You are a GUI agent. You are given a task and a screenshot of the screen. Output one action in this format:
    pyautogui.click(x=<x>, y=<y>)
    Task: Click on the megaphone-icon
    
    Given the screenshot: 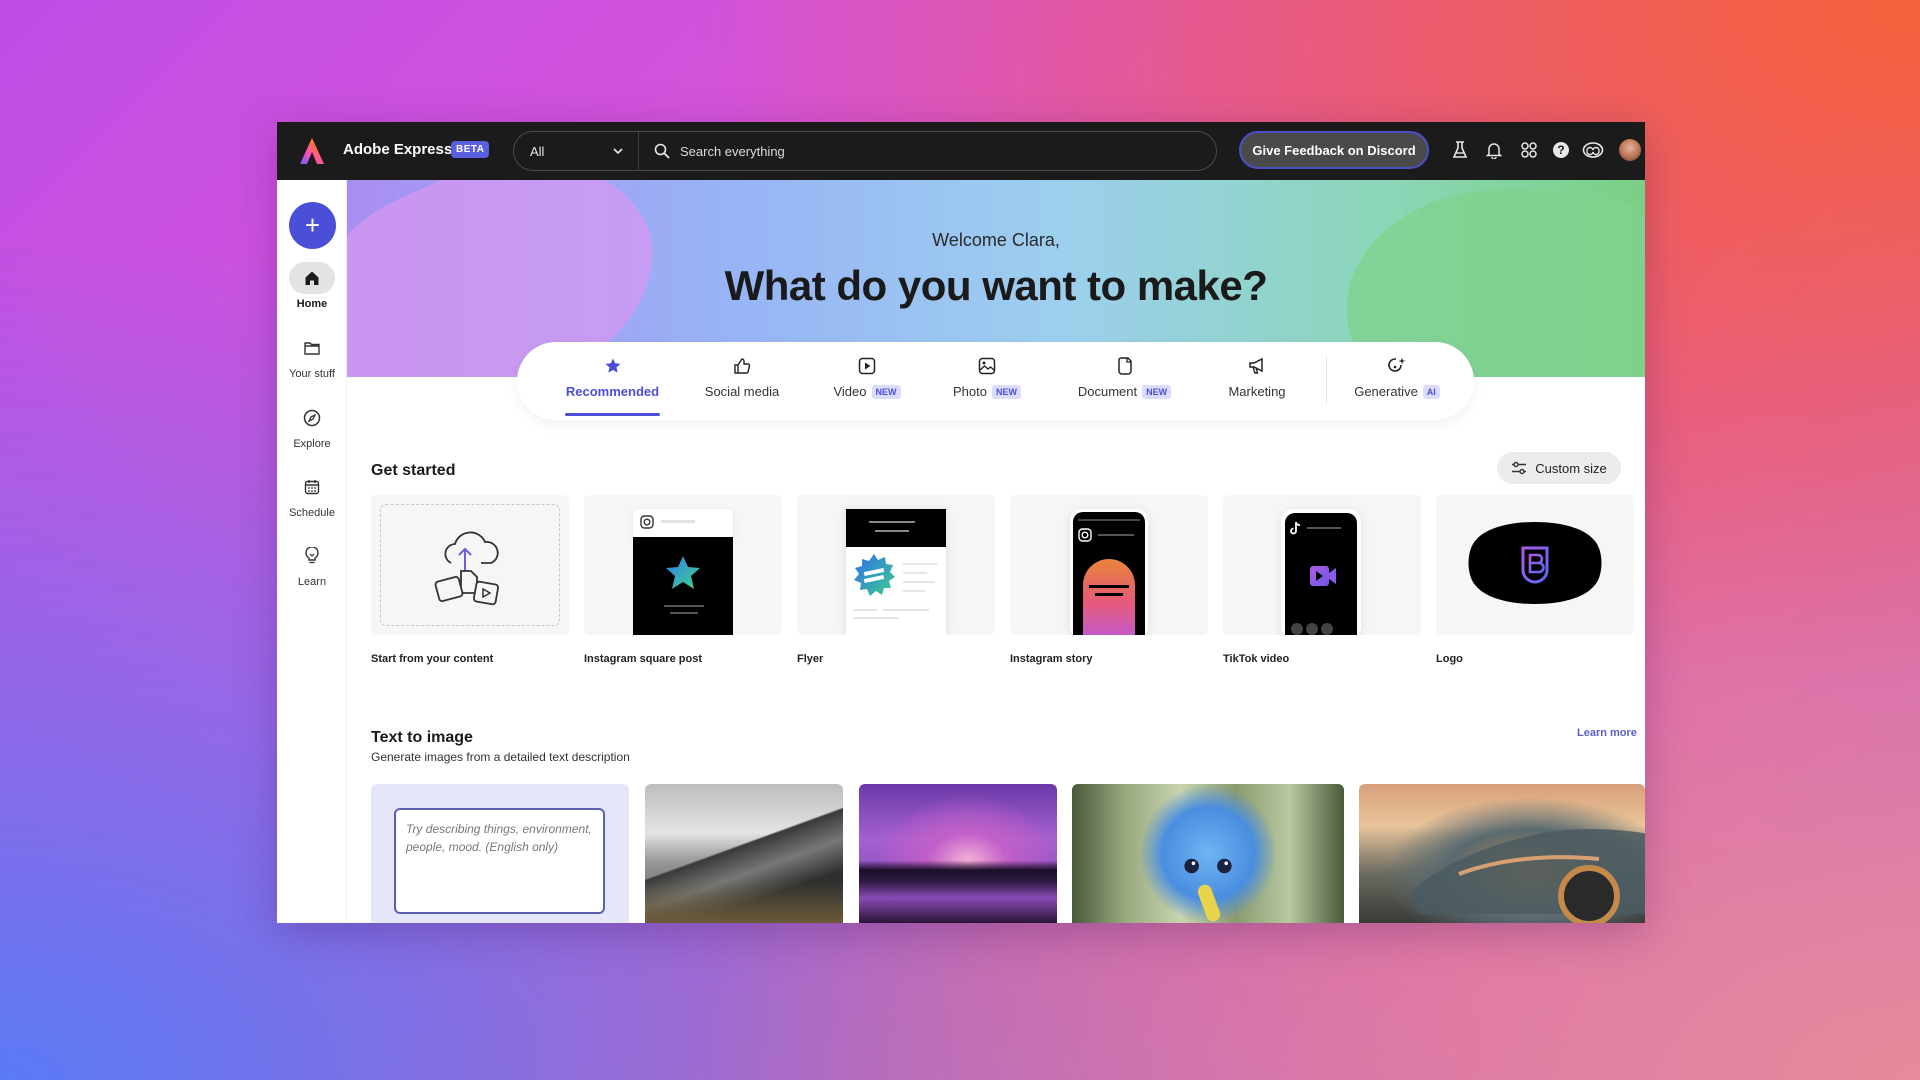 What is the action you would take?
    pyautogui.click(x=1256, y=365)
    